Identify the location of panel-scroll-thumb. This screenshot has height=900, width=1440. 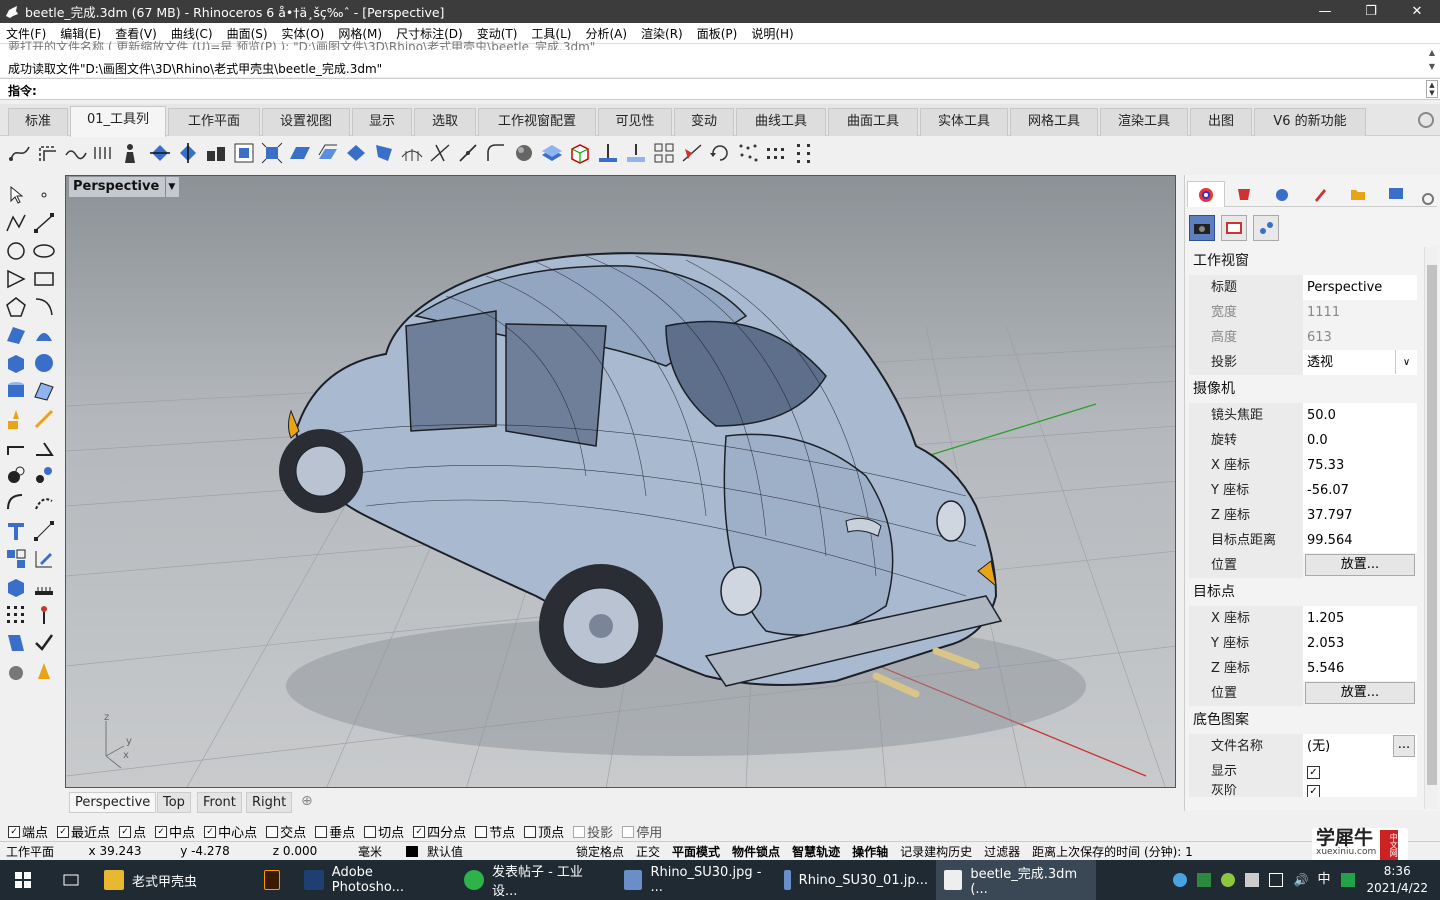
(1432, 525).